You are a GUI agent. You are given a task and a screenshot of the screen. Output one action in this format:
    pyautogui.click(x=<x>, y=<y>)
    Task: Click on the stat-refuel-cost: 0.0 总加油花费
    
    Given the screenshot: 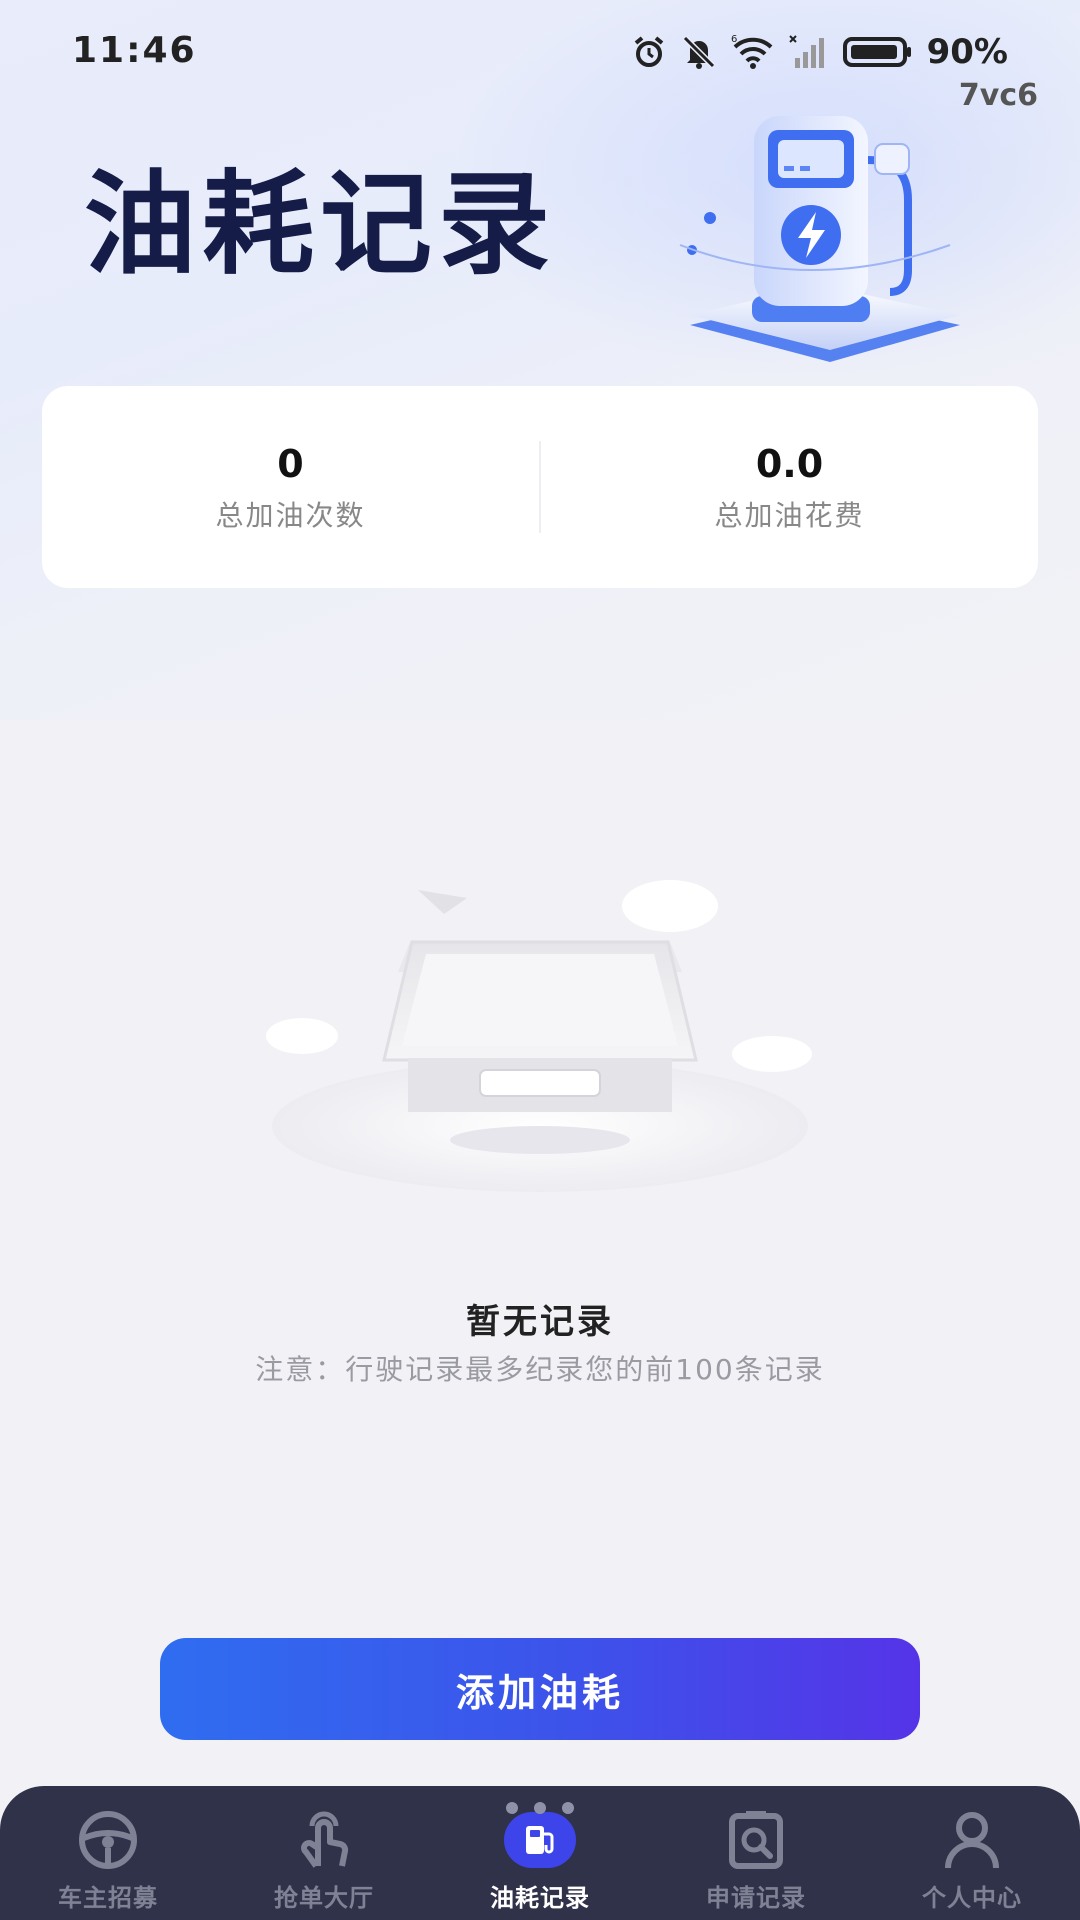 What is the action you would take?
    pyautogui.click(x=789, y=487)
    